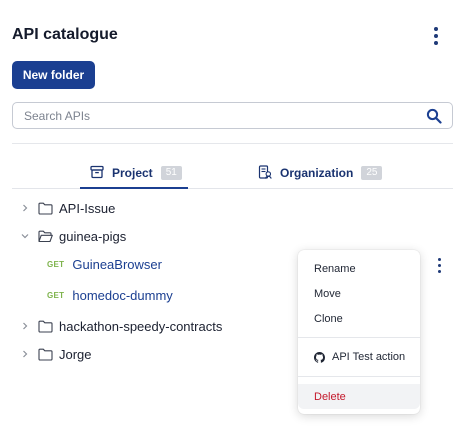 The width and height of the screenshot is (470, 438). I want to click on header-kebab-menu-icon, so click(436, 36).